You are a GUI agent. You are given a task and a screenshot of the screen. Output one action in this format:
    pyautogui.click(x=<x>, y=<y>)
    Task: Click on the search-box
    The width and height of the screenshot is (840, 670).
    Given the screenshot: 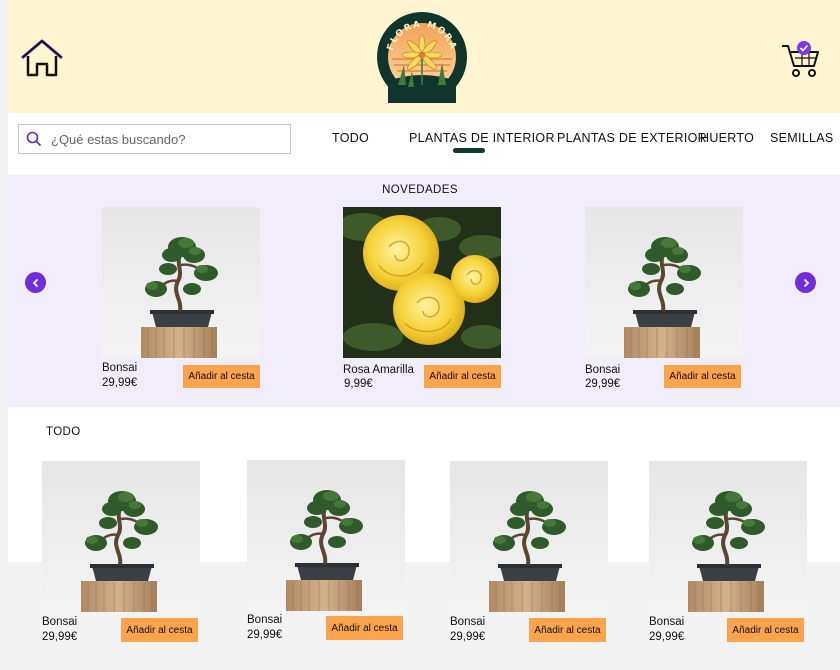 What is the action you would take?
    pyautogui.click(x=154, y=139)
    